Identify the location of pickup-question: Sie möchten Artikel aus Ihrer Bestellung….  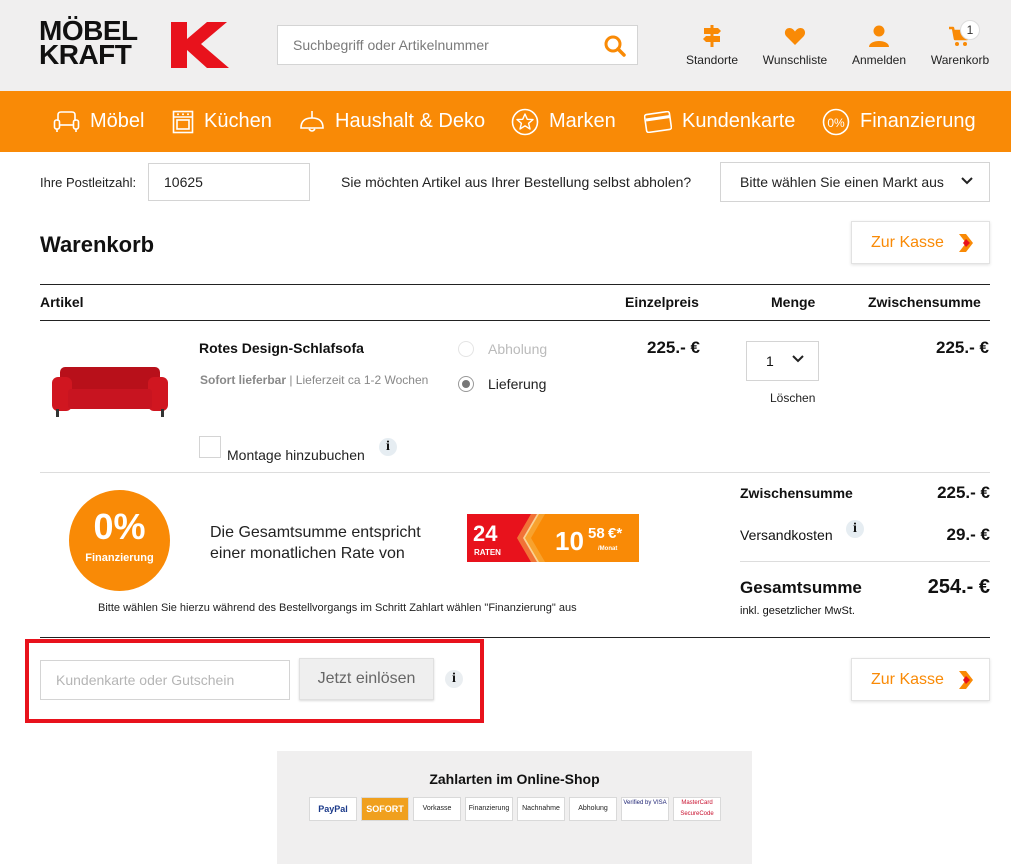
(516, 182).